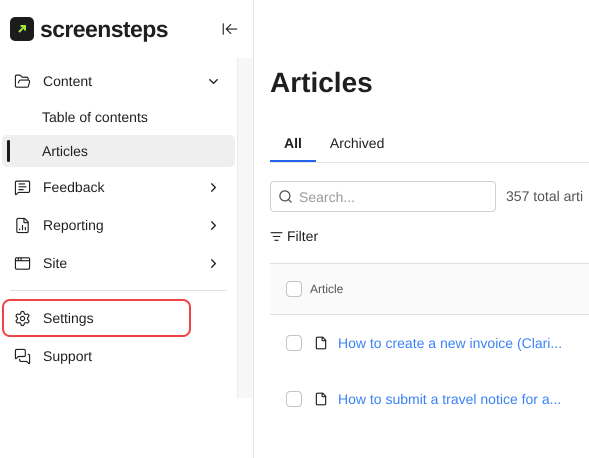 This screenshot has height=458, width=589. I want to click on nav-item: Content, so click(119, 81).